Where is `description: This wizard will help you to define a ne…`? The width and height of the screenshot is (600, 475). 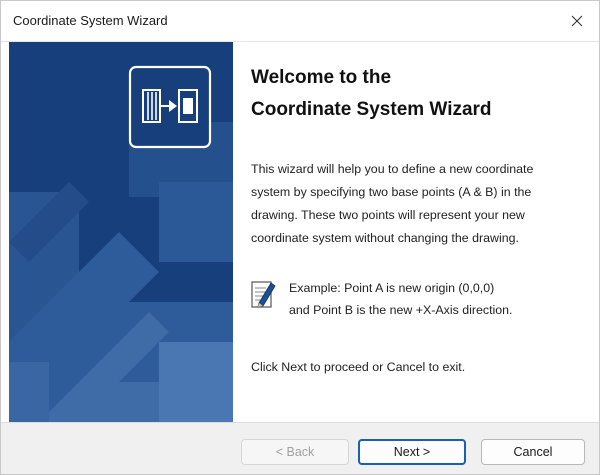
description: This wizard will help you to define a ne… is located at coordinates (419, 204).